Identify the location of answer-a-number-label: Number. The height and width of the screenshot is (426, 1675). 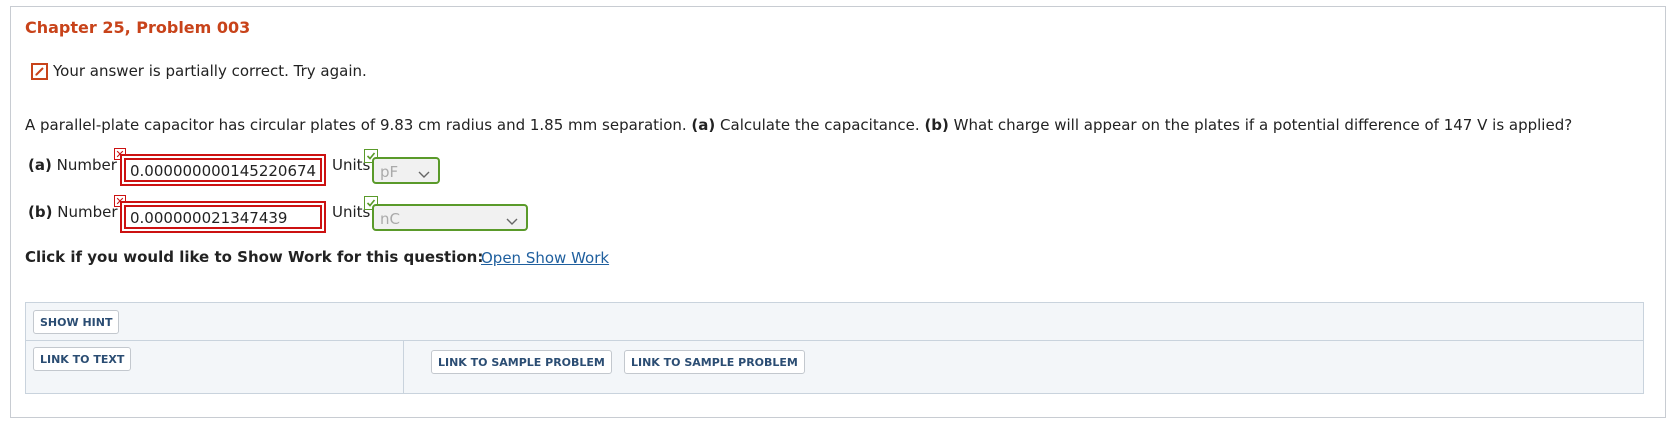
(86, 165).